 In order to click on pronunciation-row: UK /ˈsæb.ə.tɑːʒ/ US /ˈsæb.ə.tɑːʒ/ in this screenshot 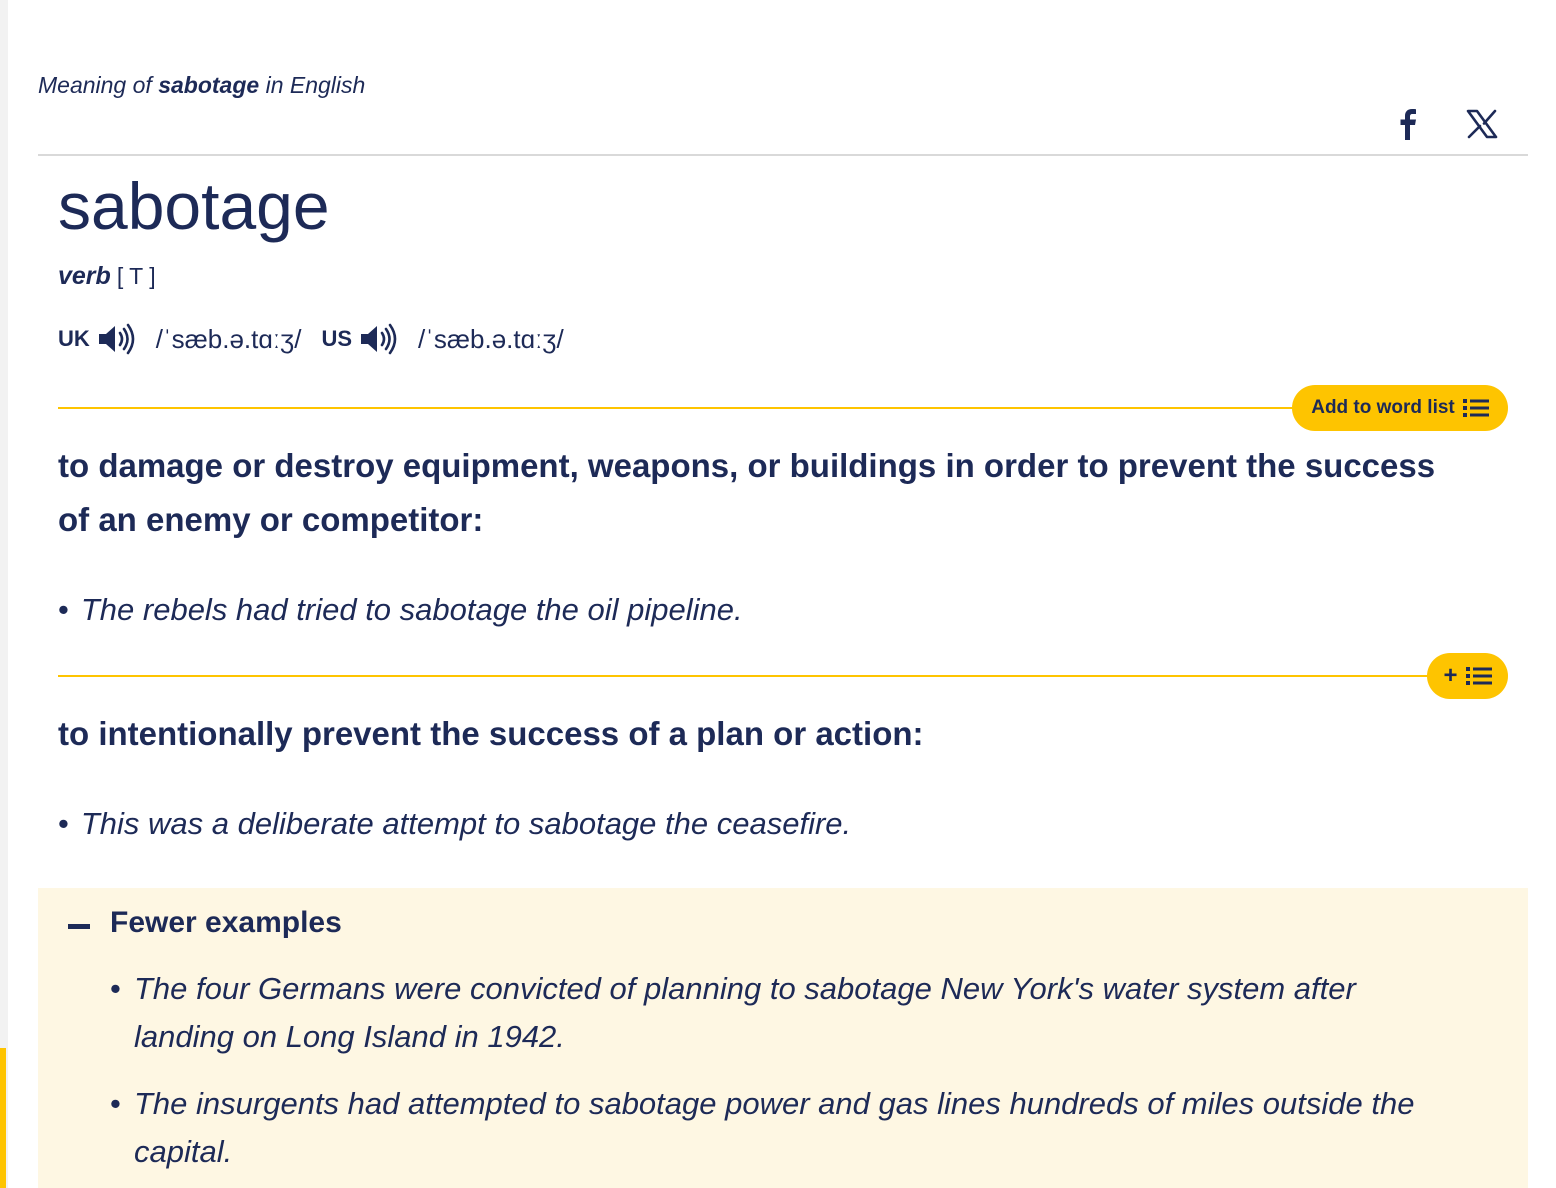, I will do `click(321, 339)`.